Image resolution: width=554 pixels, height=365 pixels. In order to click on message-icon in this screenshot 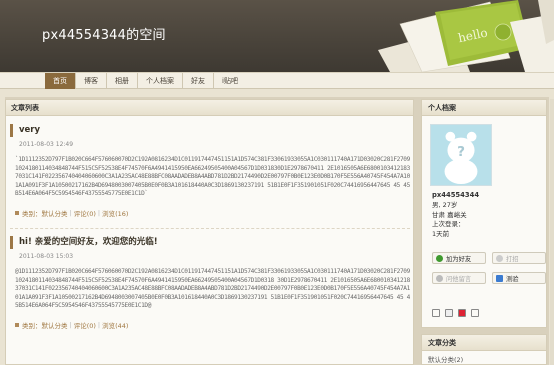, I will do `click(439, 278)`.